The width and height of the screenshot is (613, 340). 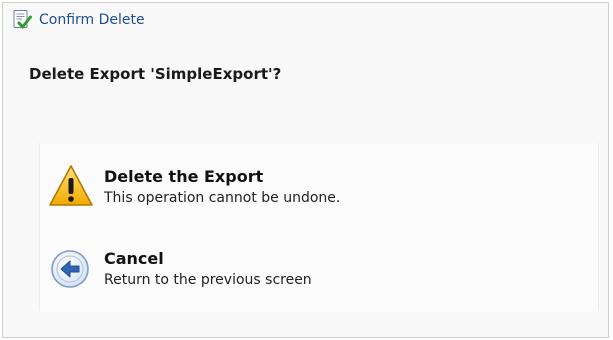 What do you see at coordinates (134, 258) in the screenshot?
I see `cancel-title: Cancel` at bounding box center [134, 258].